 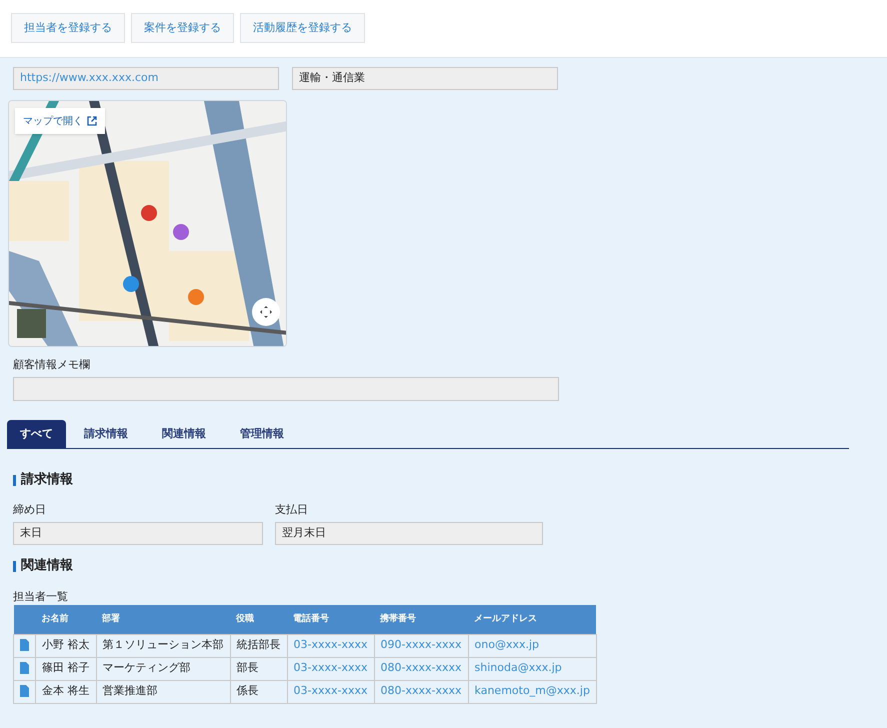 What do you see at coordinates (47, 566) in the screenshot?
I see `section-heading: 関連情報` at bounding box center [47, 566].